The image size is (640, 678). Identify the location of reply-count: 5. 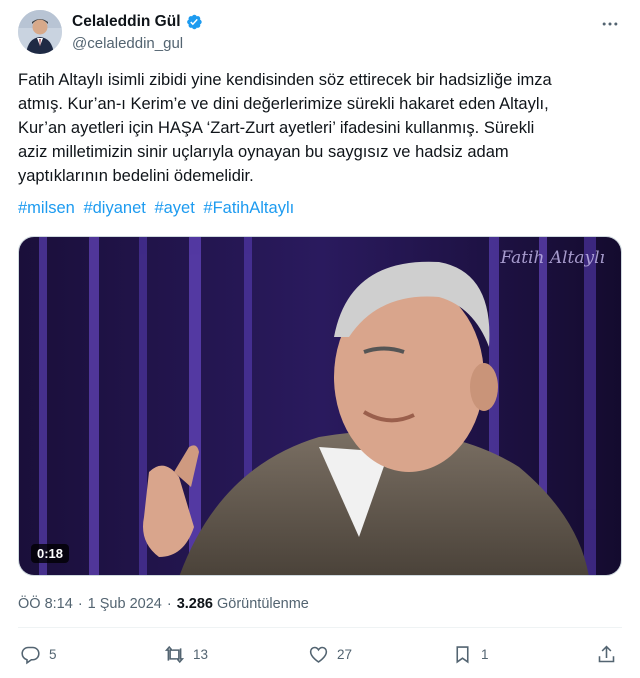
(53, 654).